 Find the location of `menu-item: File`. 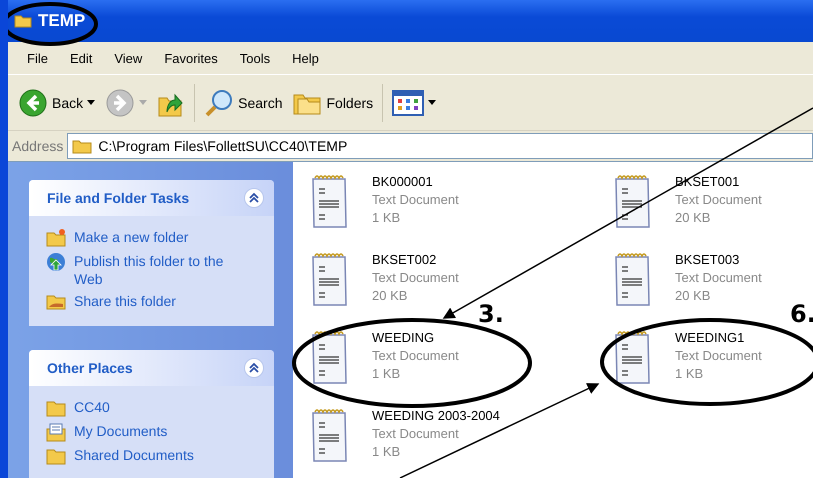

menu-item: File is located at coordinates (37, 58).